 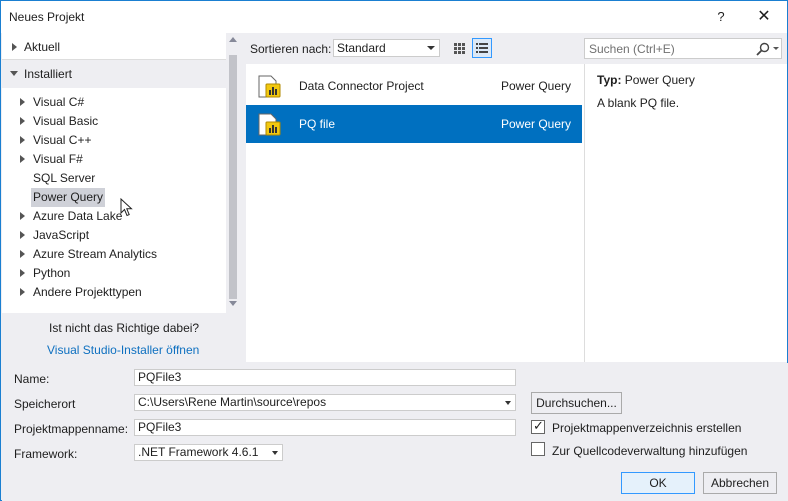 I want to click on type-label: Typ:, so click(x=609, y=80).